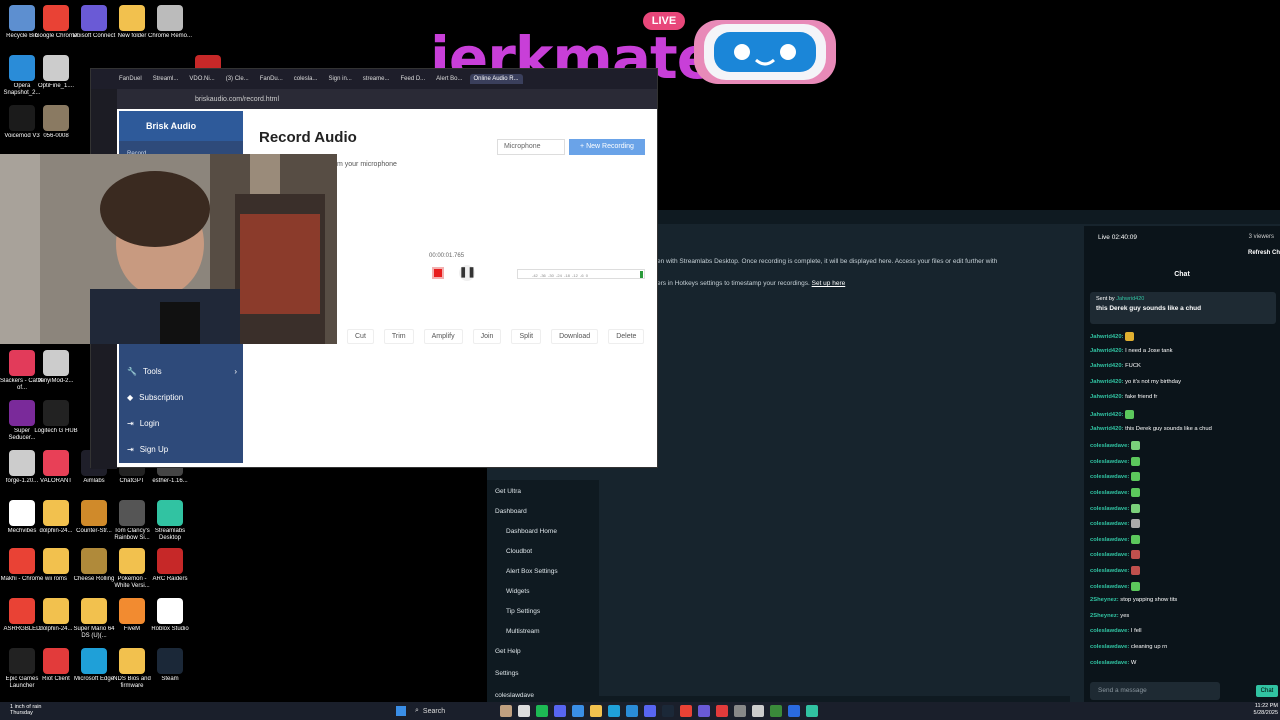  Describe the element at coordinates (130, 79) in the screenshot. I see `browser-tab: FanDuel` at that location.